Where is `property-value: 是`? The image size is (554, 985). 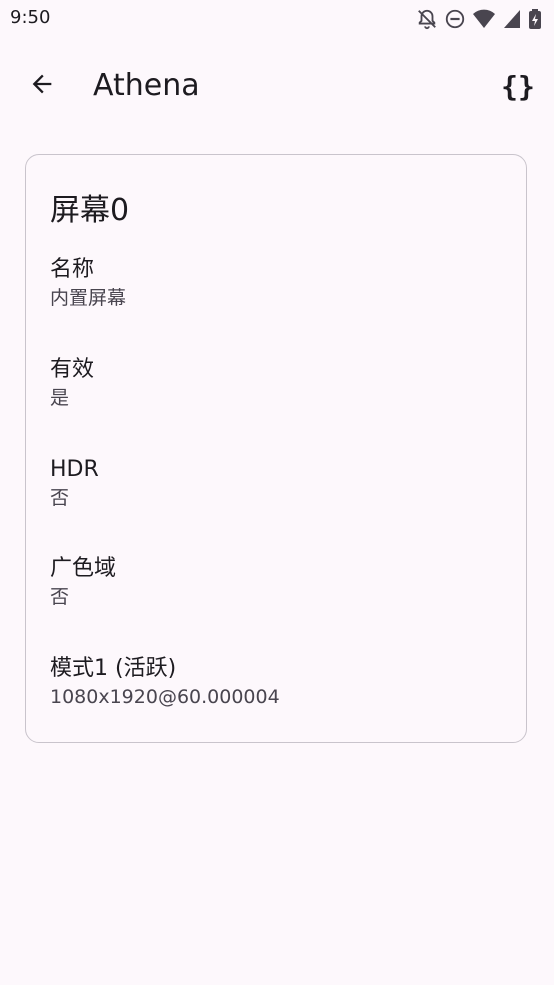
property-value: 是 is located at coordinates (60, 398).